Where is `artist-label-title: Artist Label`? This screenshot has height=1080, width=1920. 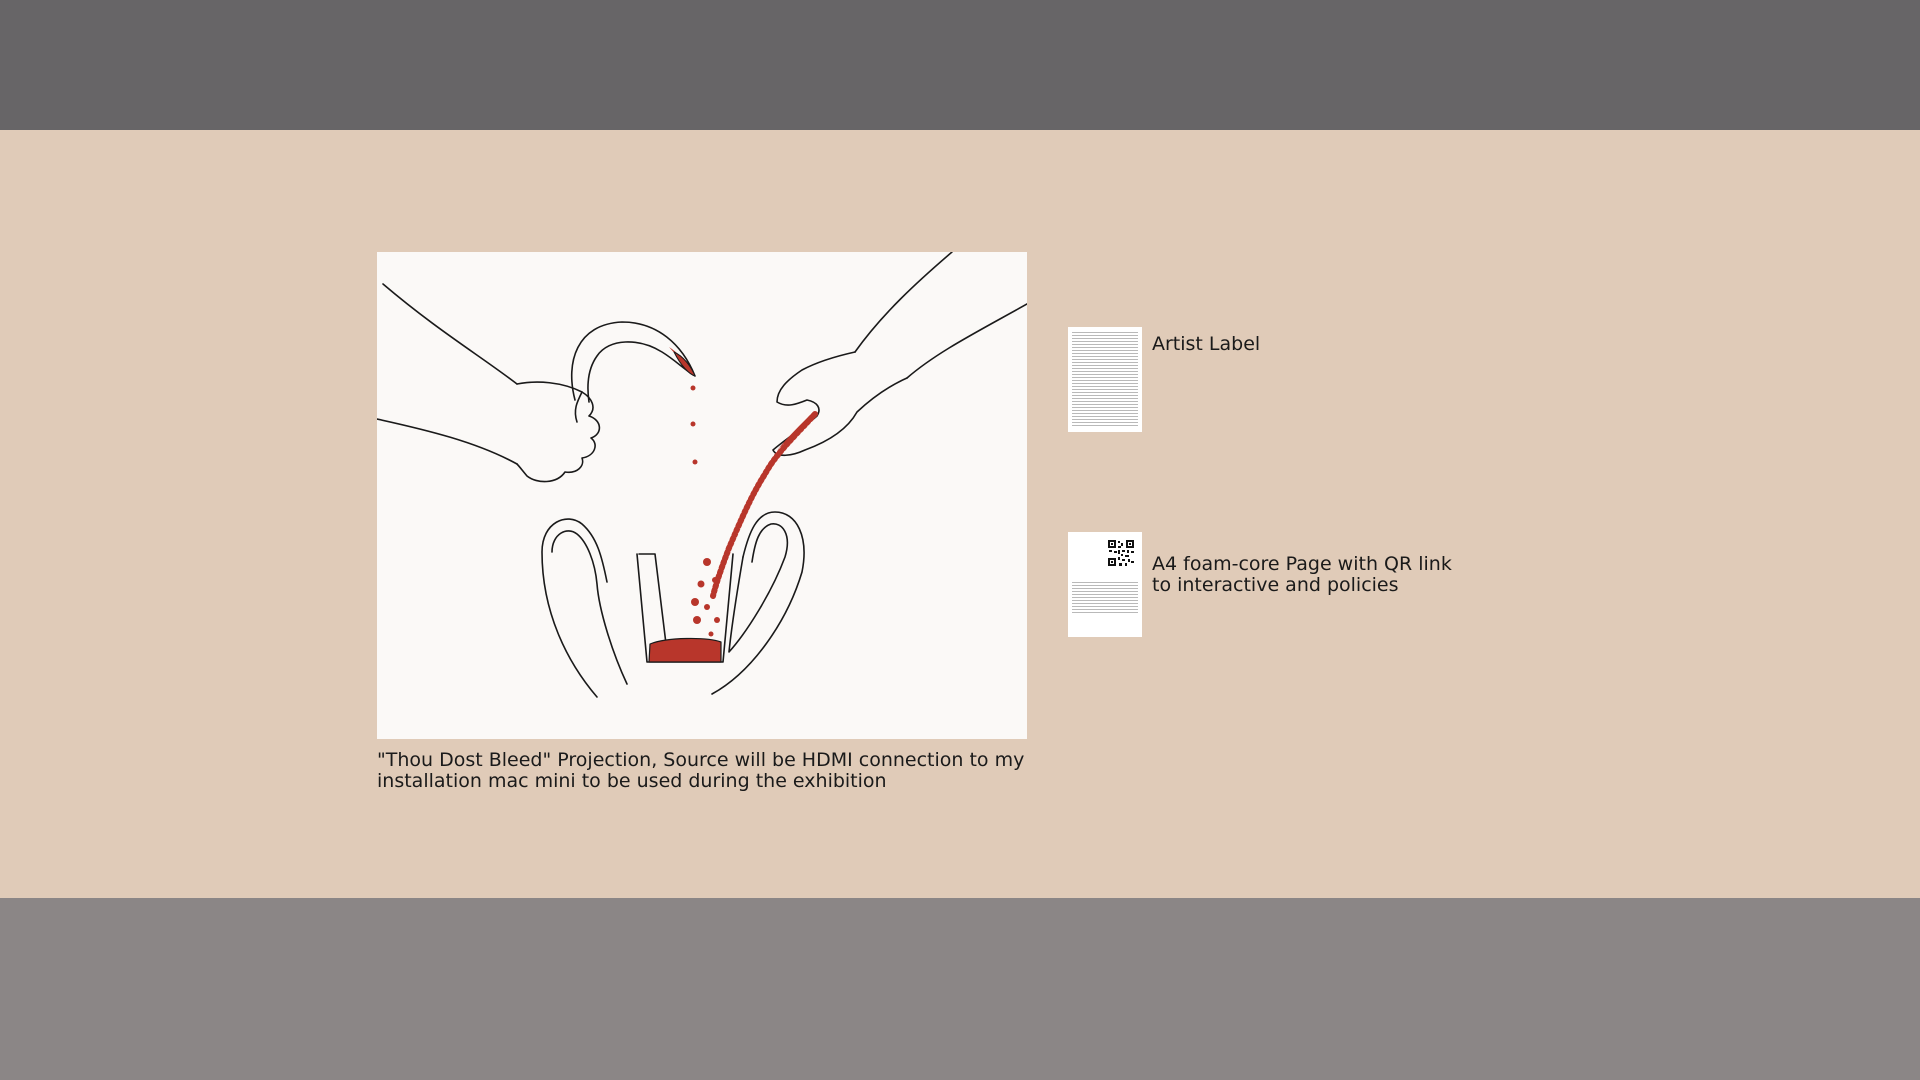 artist-label-title: Artist Label is located at coordinates (1206, 344).